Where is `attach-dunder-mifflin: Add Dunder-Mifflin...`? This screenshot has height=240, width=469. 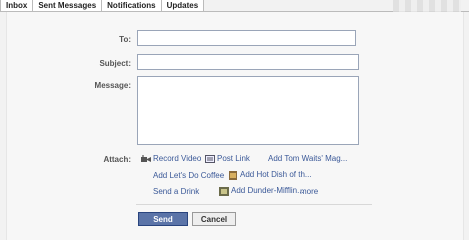 attach-dunder-mifflin: Add Dunder-Mifflin... is located at coordinates (261, 191).